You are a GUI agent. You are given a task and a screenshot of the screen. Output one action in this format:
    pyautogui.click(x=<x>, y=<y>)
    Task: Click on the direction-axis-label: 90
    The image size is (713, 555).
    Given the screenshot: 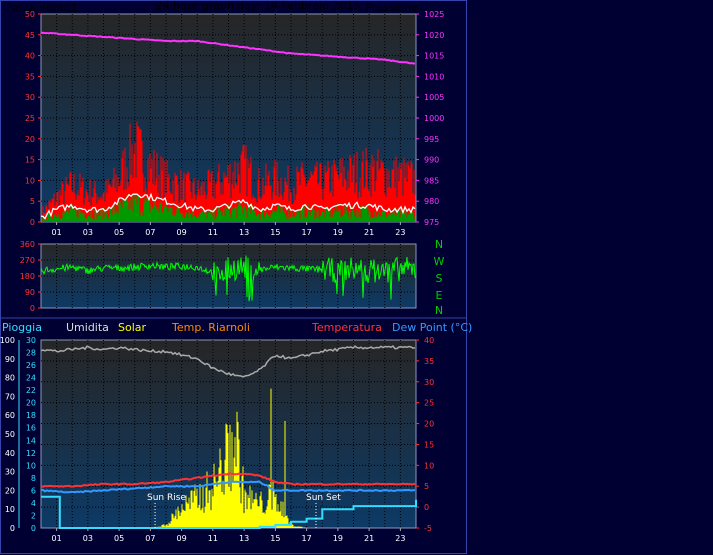 What is the action you would take?
    pyautogui.click(x=30, y=292)
    